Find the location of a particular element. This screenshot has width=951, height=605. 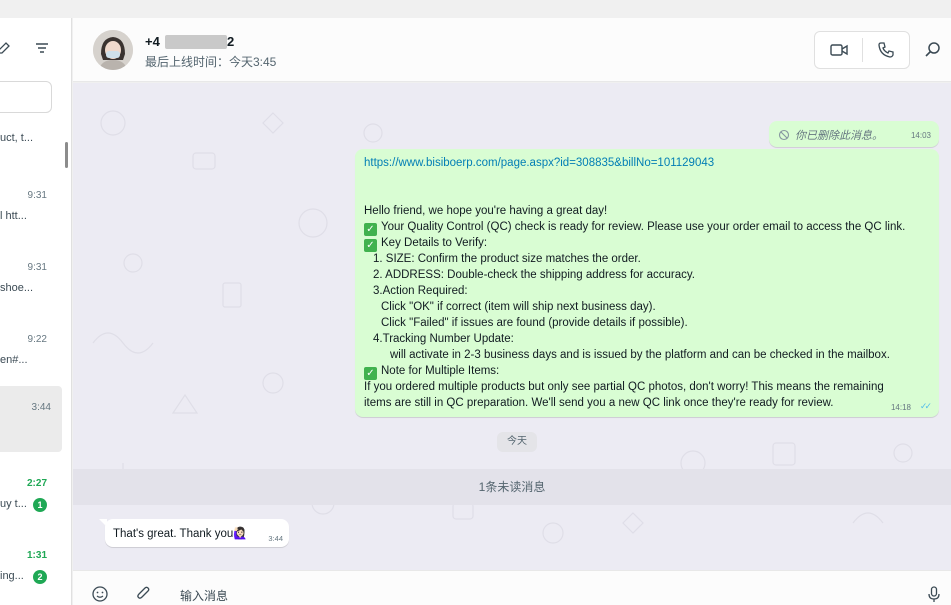

chat-search-input is located at coordinates (26, 97).